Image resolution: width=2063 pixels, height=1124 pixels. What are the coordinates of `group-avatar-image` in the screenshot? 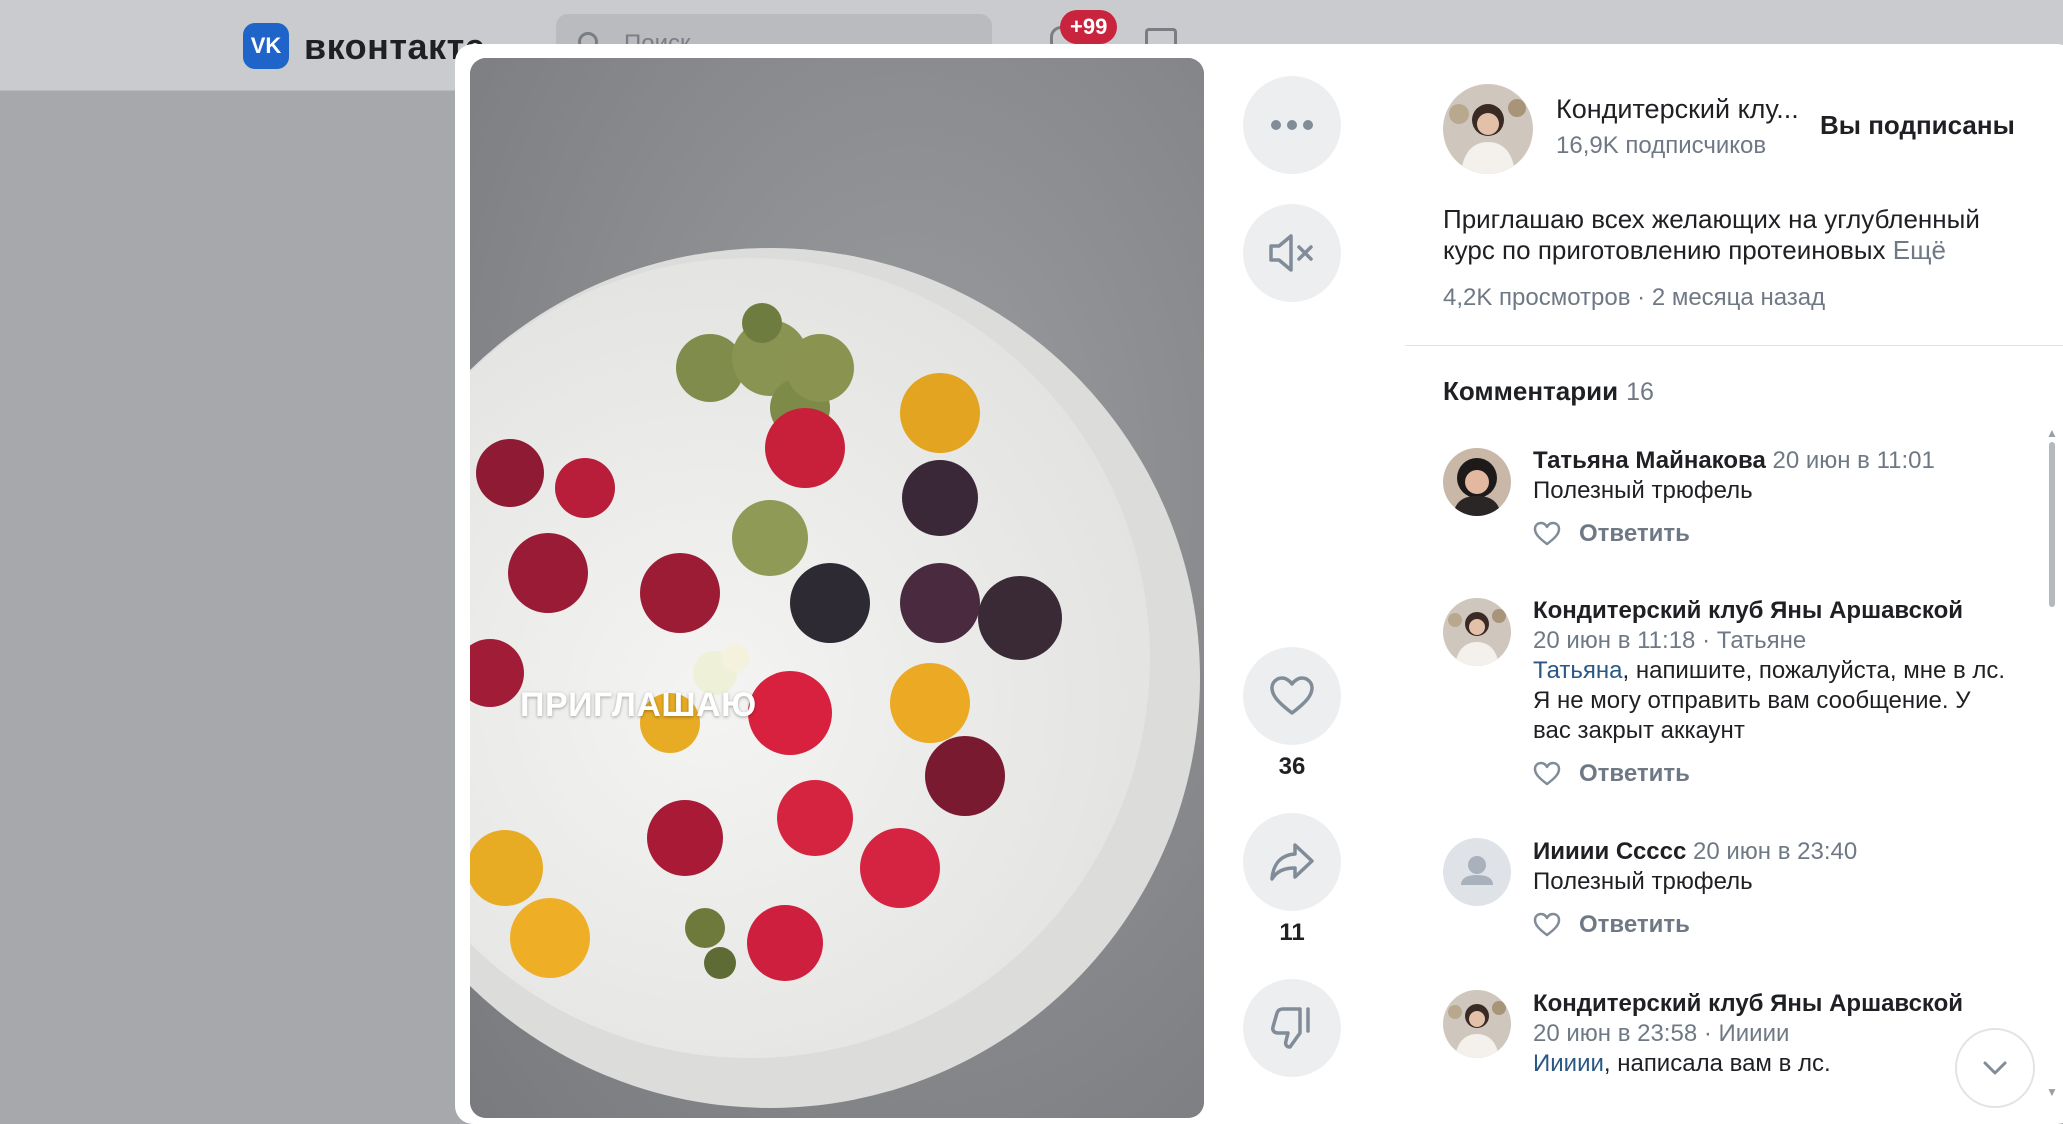 It's located at (1488, 129).